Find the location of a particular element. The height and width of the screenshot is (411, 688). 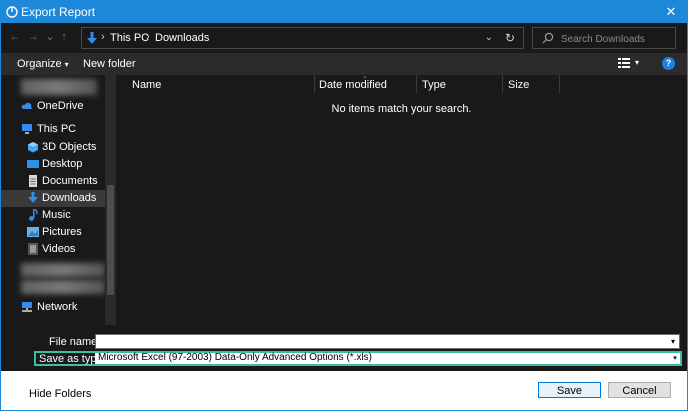

music-icon is located at coordinates (33, 215).